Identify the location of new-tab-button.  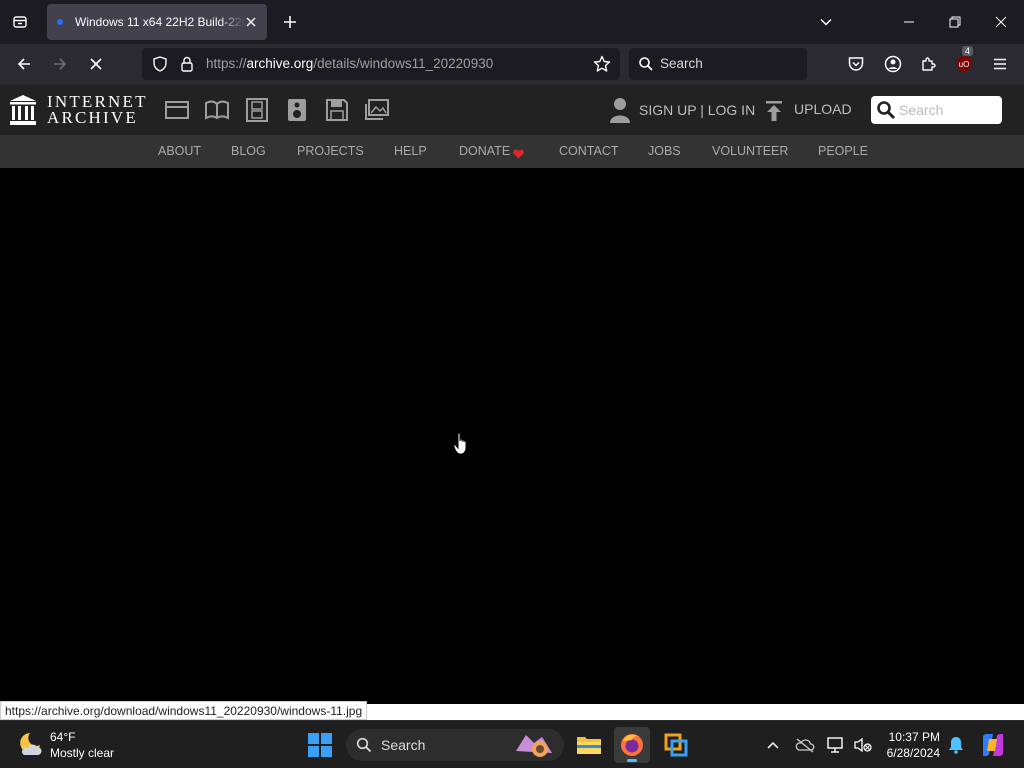
(290, 22).